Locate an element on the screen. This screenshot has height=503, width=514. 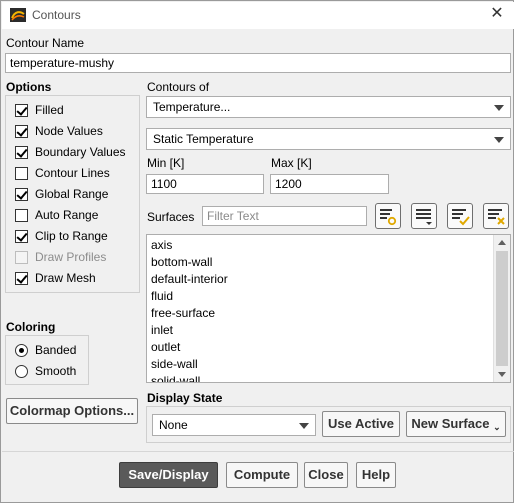
contour-name-label: Contour Name is located at coordinates (45, 43).